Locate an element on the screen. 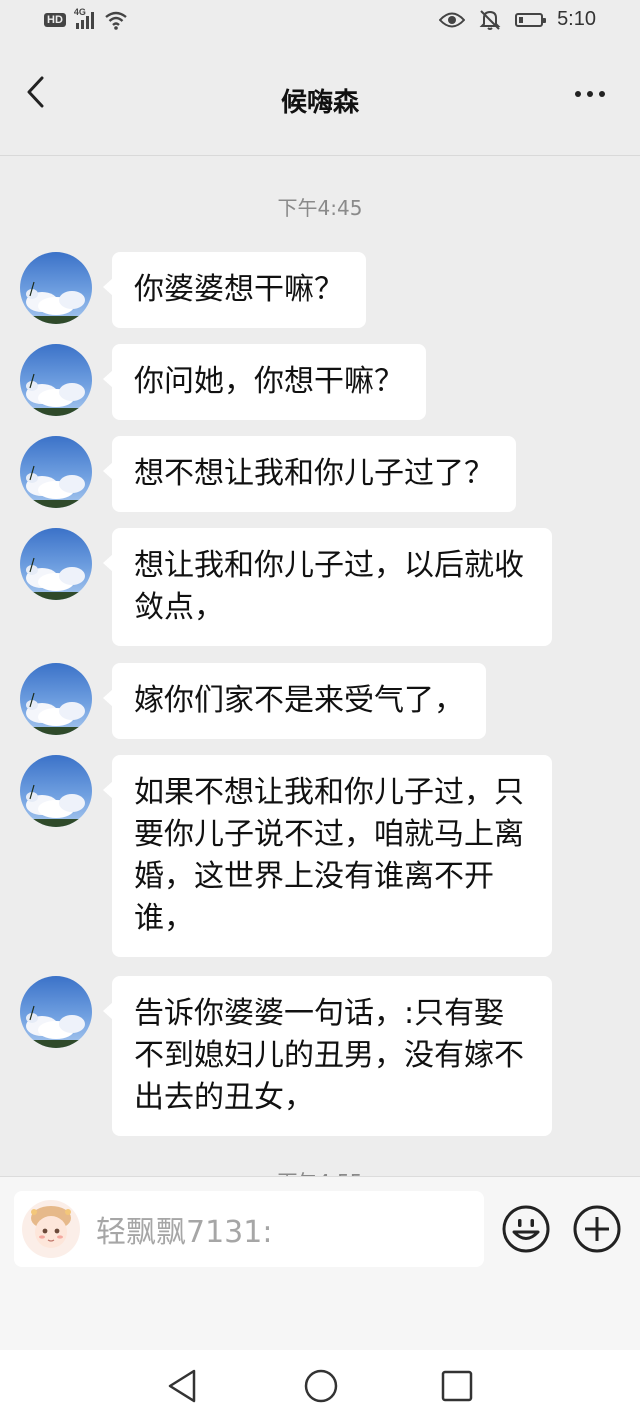 This screenshot has width=640, height=1422. more-actions-button is located at coordinates (597, 1229).